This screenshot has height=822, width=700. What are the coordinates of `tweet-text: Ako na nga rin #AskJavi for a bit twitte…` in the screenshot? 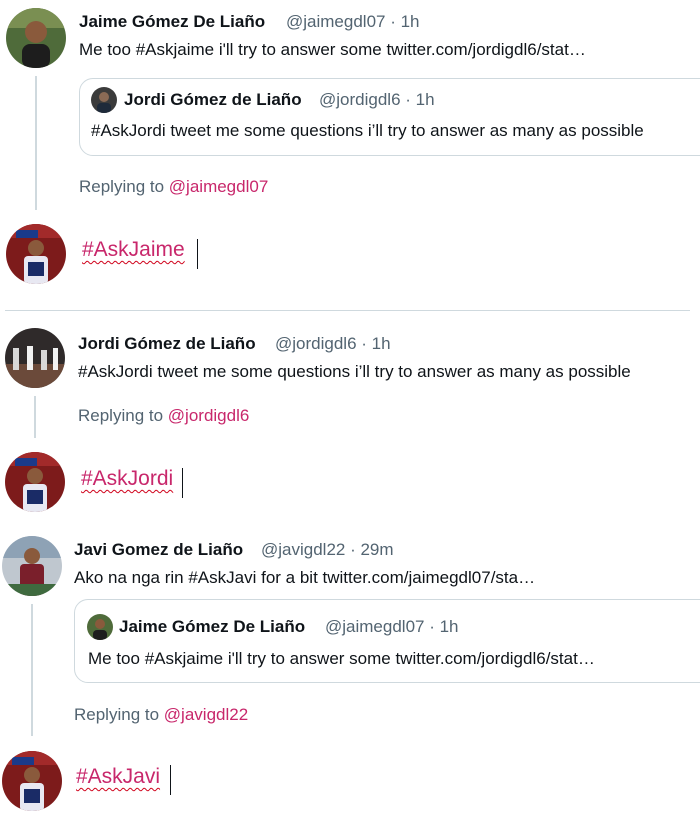 It's located at (305, 577).